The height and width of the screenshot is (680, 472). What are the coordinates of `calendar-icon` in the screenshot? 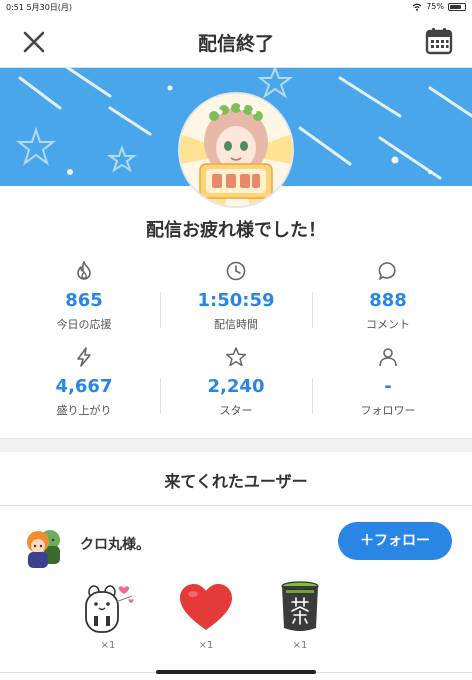 It's located at (439, 41).